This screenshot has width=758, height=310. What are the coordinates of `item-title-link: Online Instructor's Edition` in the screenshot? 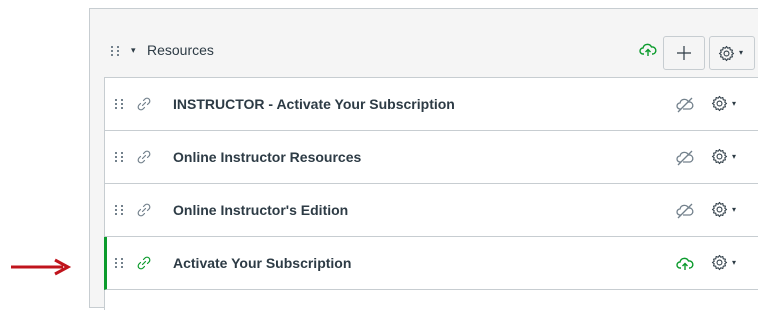 It's located at (260, 210).